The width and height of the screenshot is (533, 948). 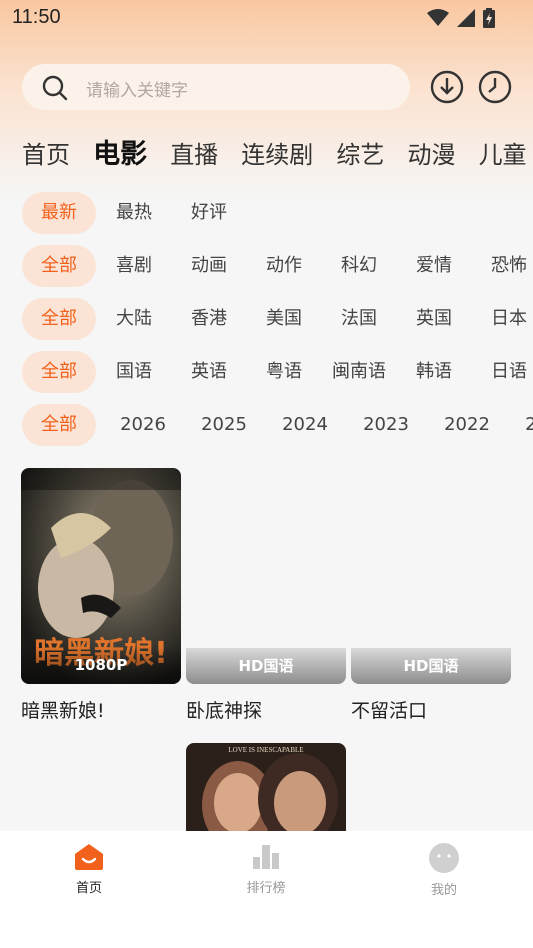 I want to click on filter-chip: 美国, so click(x=284, y=319).